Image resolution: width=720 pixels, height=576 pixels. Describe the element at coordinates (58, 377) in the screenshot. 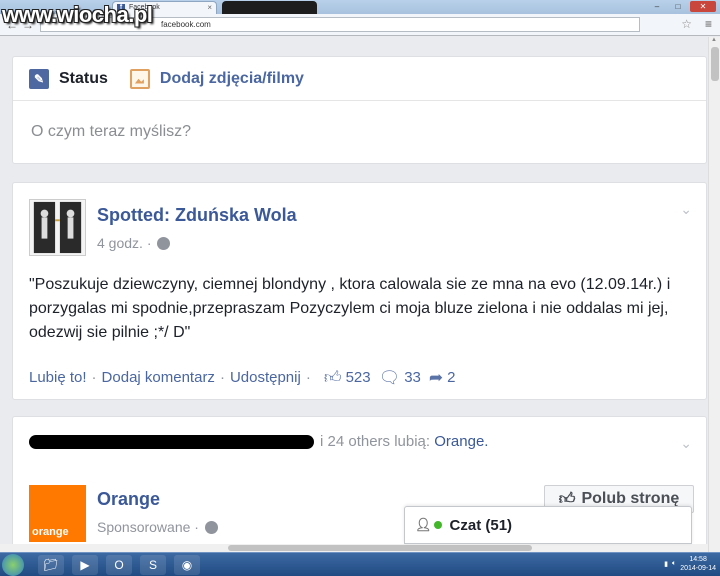

I see `like-link: Lubię to!` at that location.